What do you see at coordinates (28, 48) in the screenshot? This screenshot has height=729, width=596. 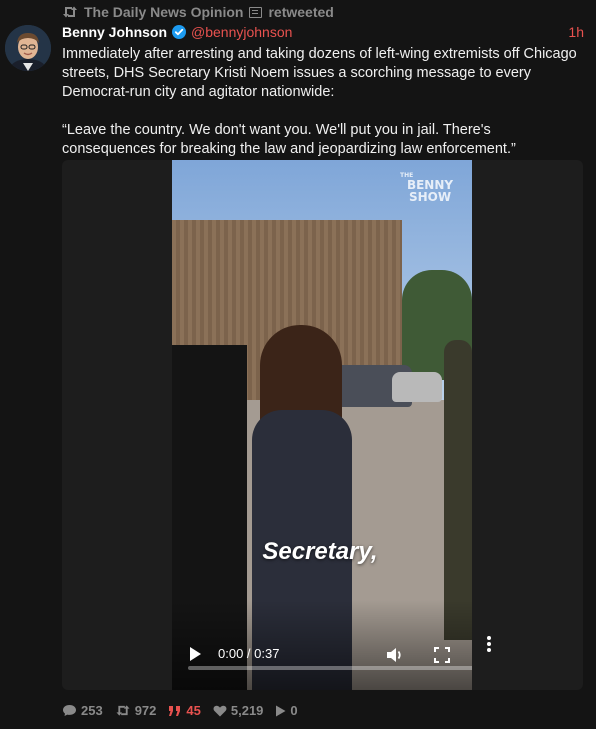 I see `author-avatar` at bounding box center [28, 48].